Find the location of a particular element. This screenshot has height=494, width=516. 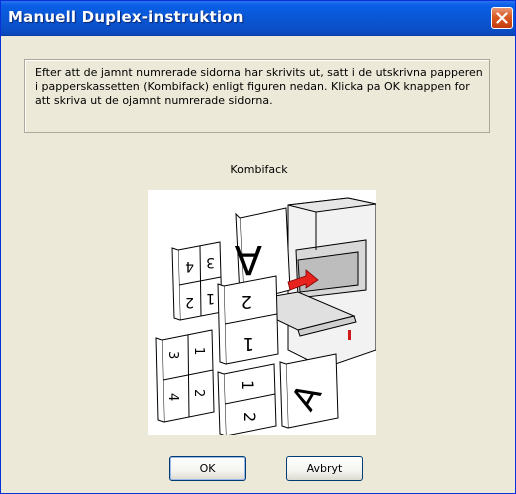

close-button is located at coordinates (502, 18).